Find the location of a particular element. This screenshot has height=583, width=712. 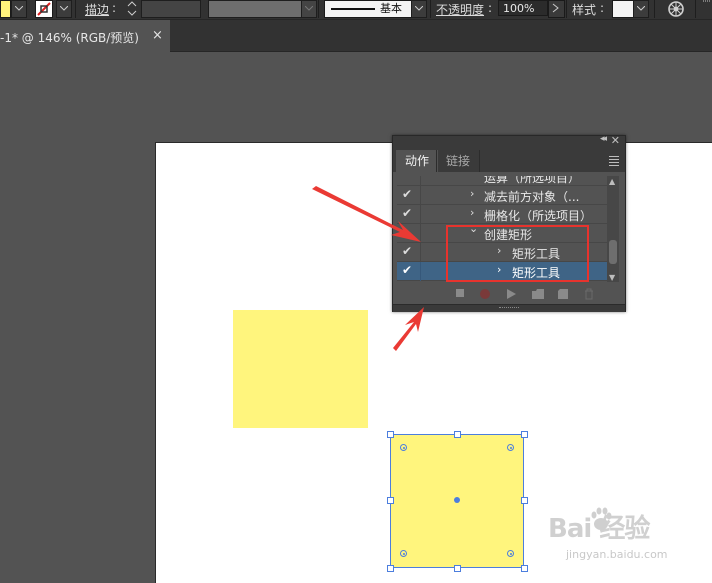

scroll-down-icon: ▼ is located at coordinates (612, 277).